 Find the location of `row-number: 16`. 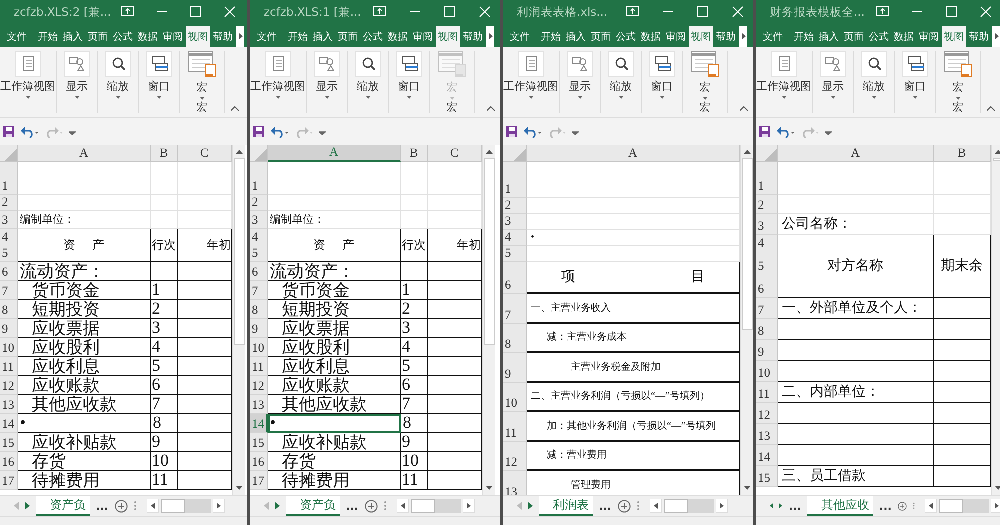

row-number: 16 is located at coordinates (258, 462).